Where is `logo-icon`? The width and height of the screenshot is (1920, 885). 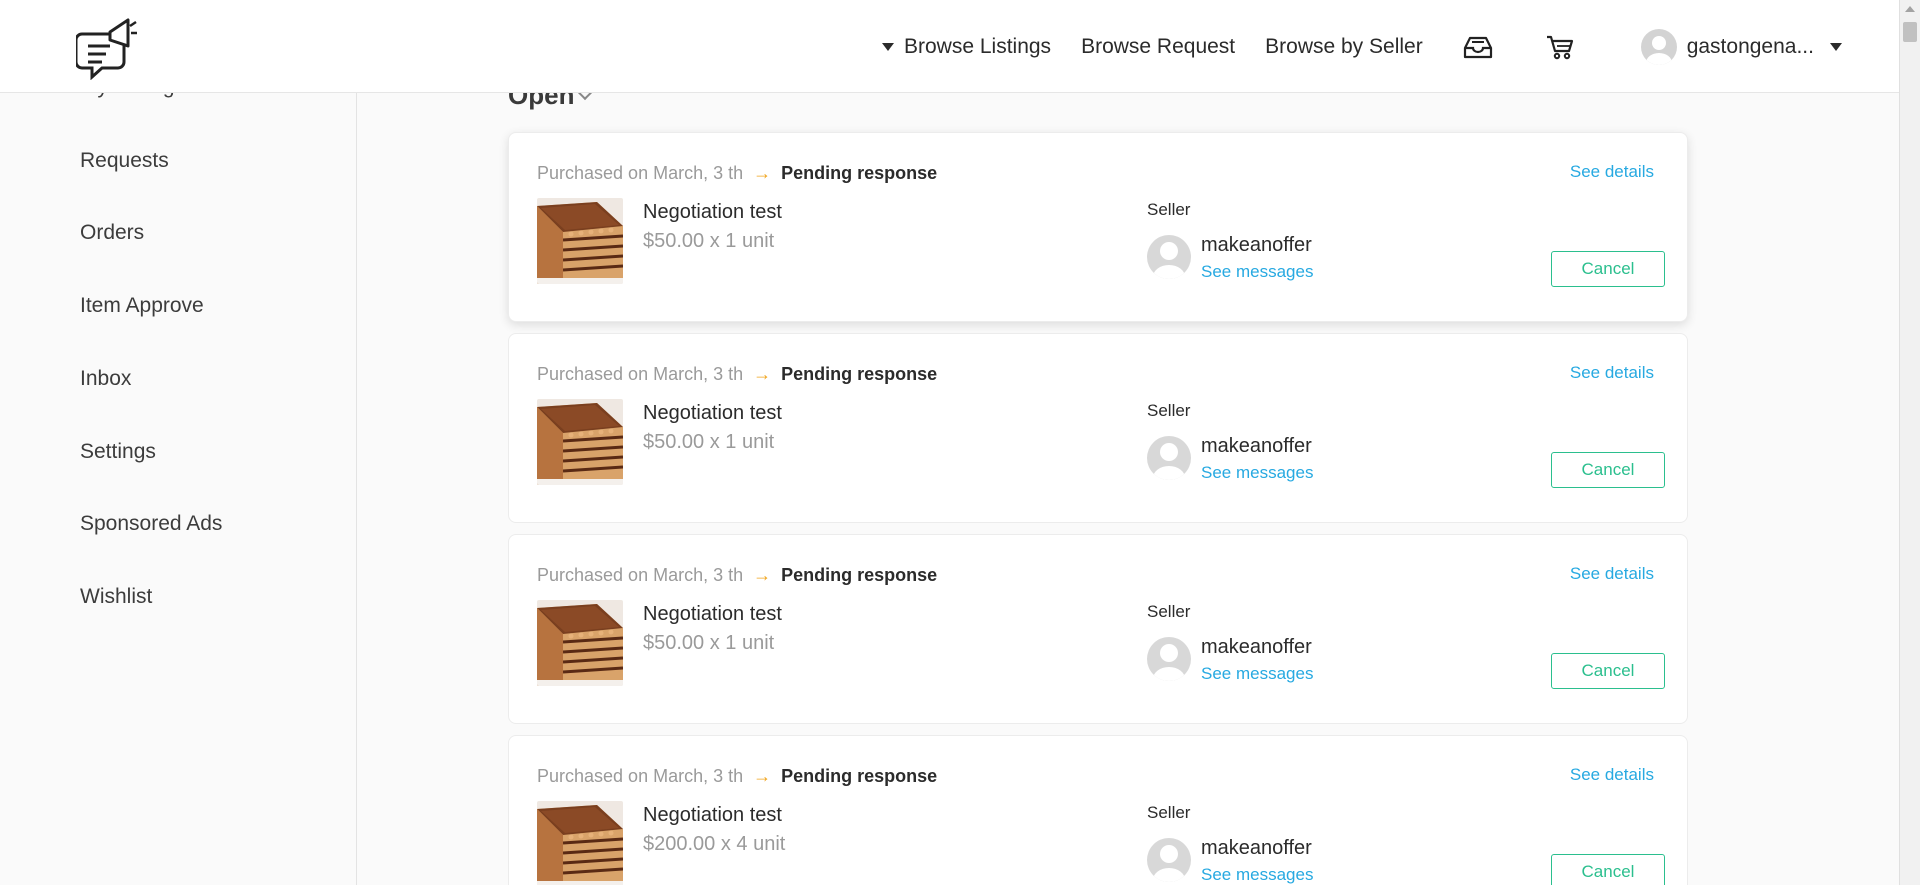 logo-icon is located at coordinates (106, 47).